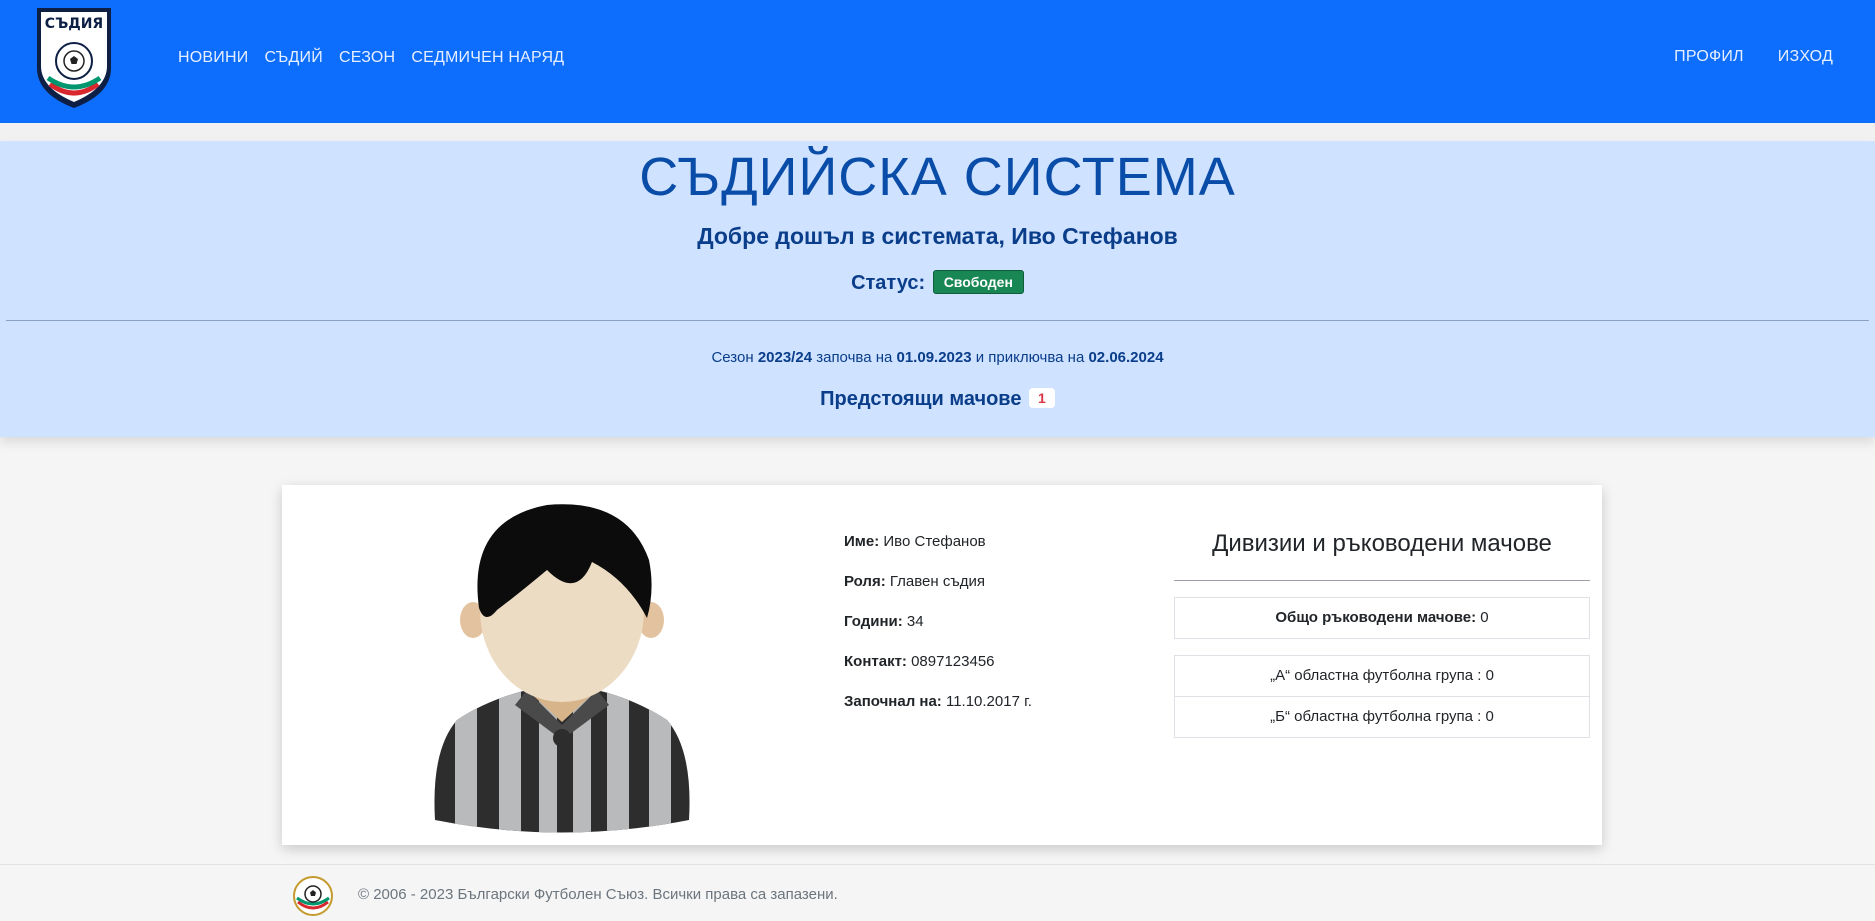 This screenshot has height=921, width=1875. What do you see at coordinates (937, 320) in the screenshot?
I see `hero-divider` at bounding box center [937, 320].